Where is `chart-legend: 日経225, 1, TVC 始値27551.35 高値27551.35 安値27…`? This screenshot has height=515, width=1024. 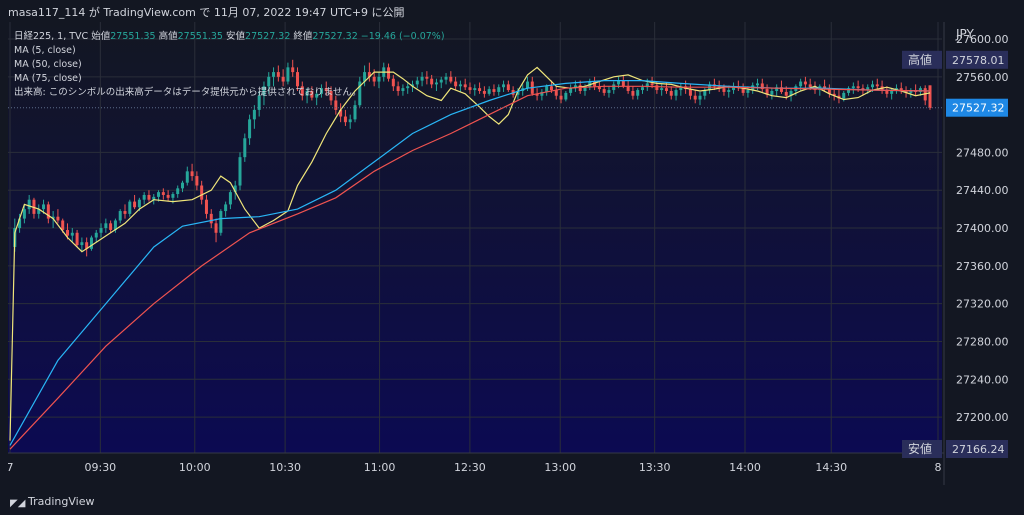 chart-legend: 日経225, 1, TVC 始値27551.35 高値27551.35 安値27… is located at coordinates (229, 65).